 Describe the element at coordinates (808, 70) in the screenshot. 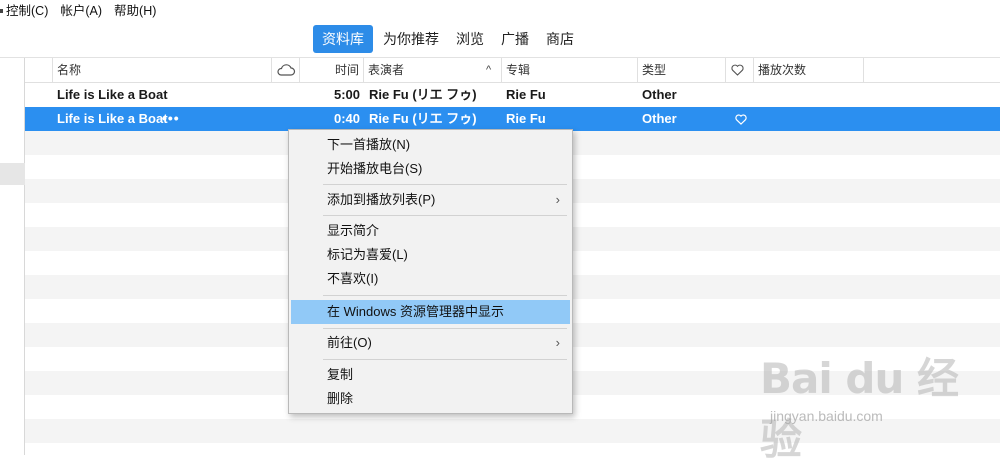

I see `column-header-plays: 播放次数` at that location.